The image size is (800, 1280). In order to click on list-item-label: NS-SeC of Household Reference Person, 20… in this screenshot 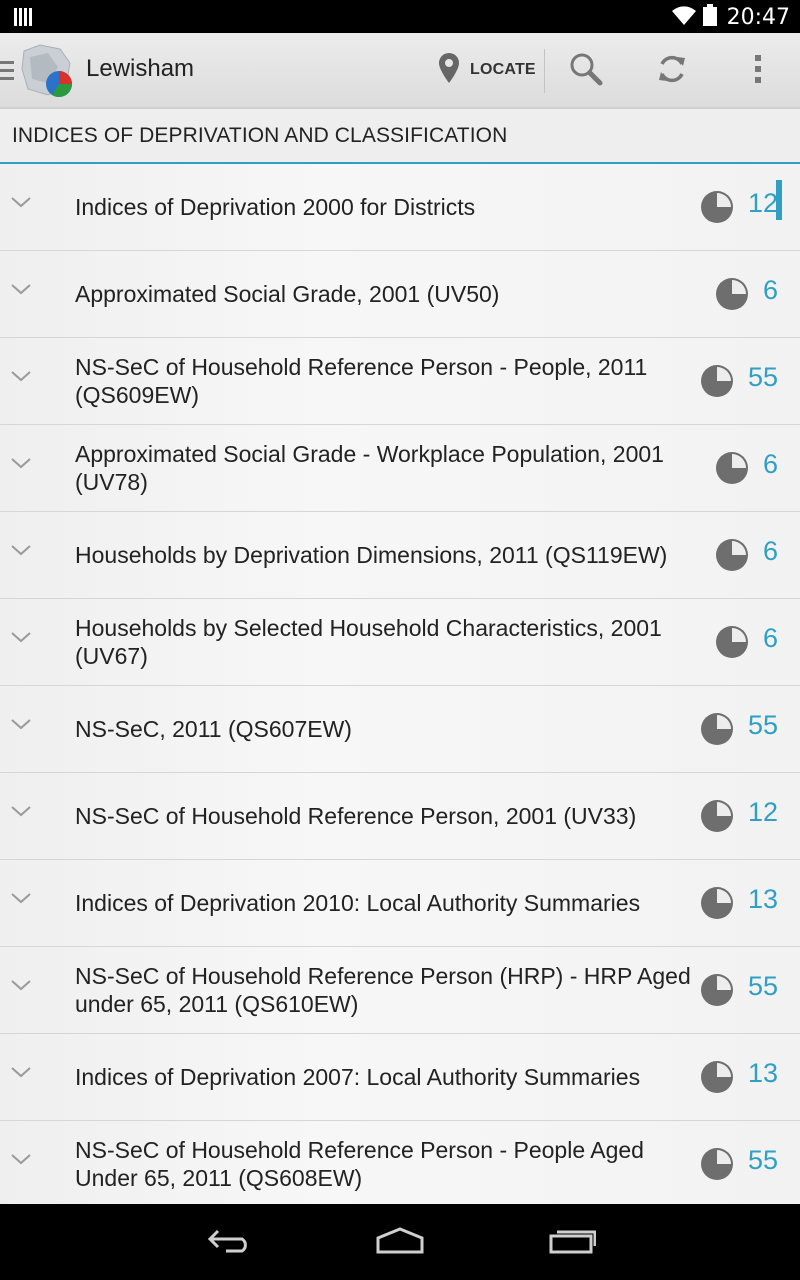, I will do `click(356, 816)`.